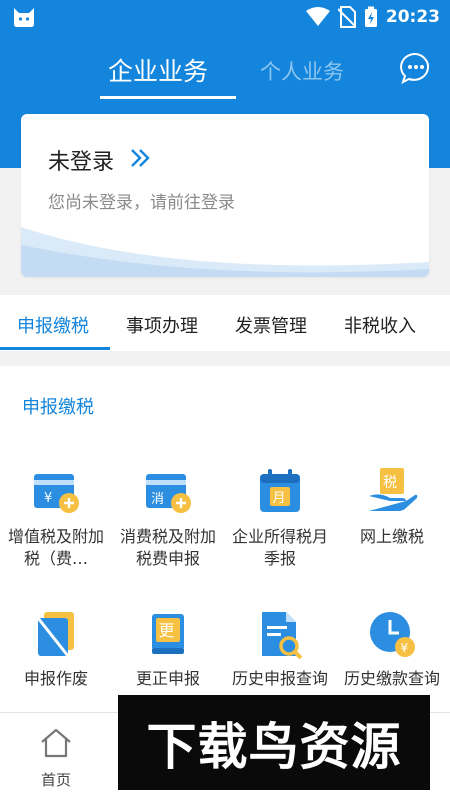  I want to click on correction-declaration-icon: 更, so click(168, 634).